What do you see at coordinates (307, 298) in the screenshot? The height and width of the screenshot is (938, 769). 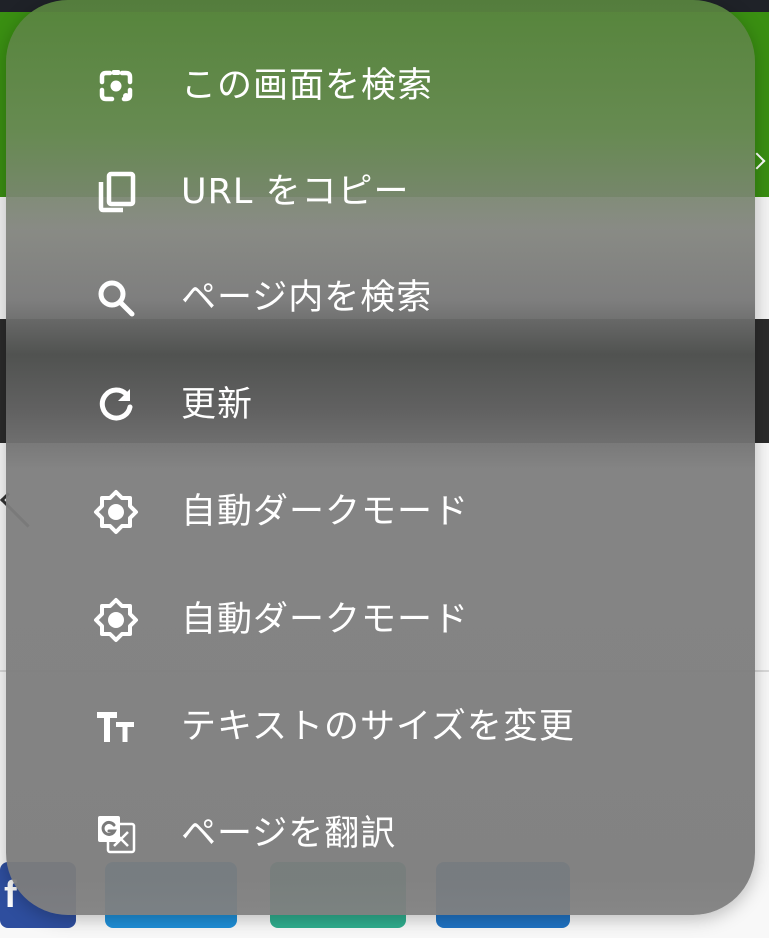 I see `menu-item-label: ページ内を検索` at bounding box center [307, 298].